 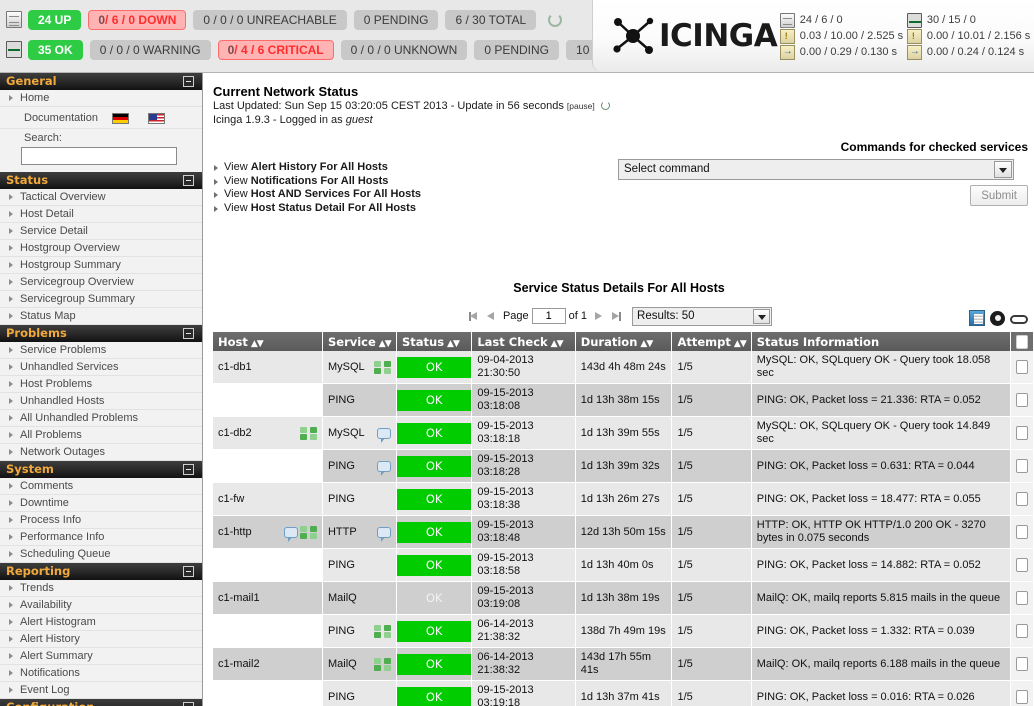 I want to click on next-page-button, so click(x=598, y=316).